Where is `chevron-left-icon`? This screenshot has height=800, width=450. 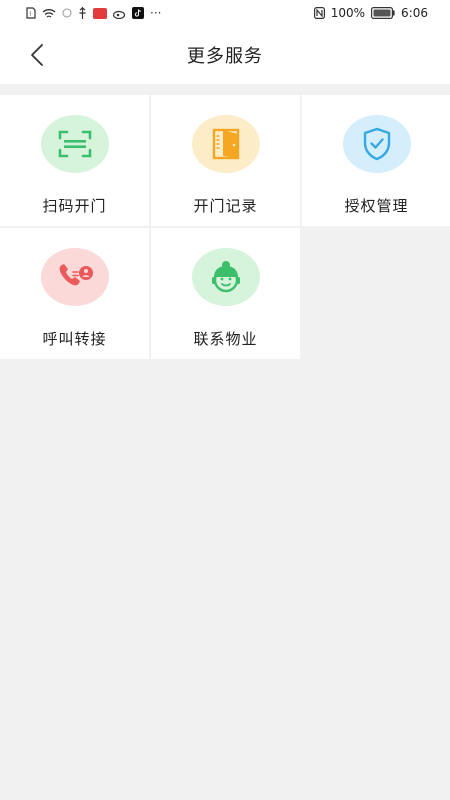
chevron-left-icon is located at coordinates (37, 55).